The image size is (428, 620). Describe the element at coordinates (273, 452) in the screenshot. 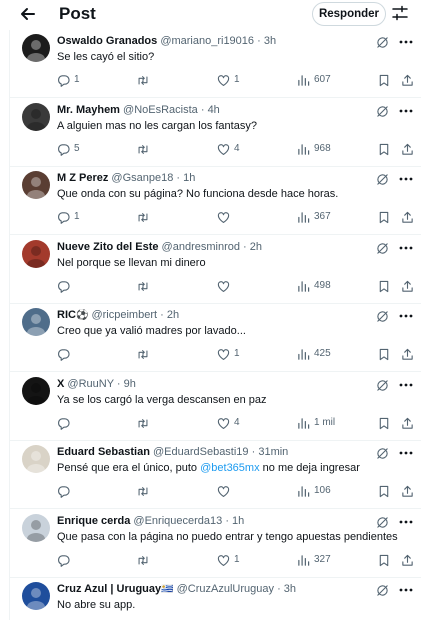

I see `timestamp: 31min` at that location.